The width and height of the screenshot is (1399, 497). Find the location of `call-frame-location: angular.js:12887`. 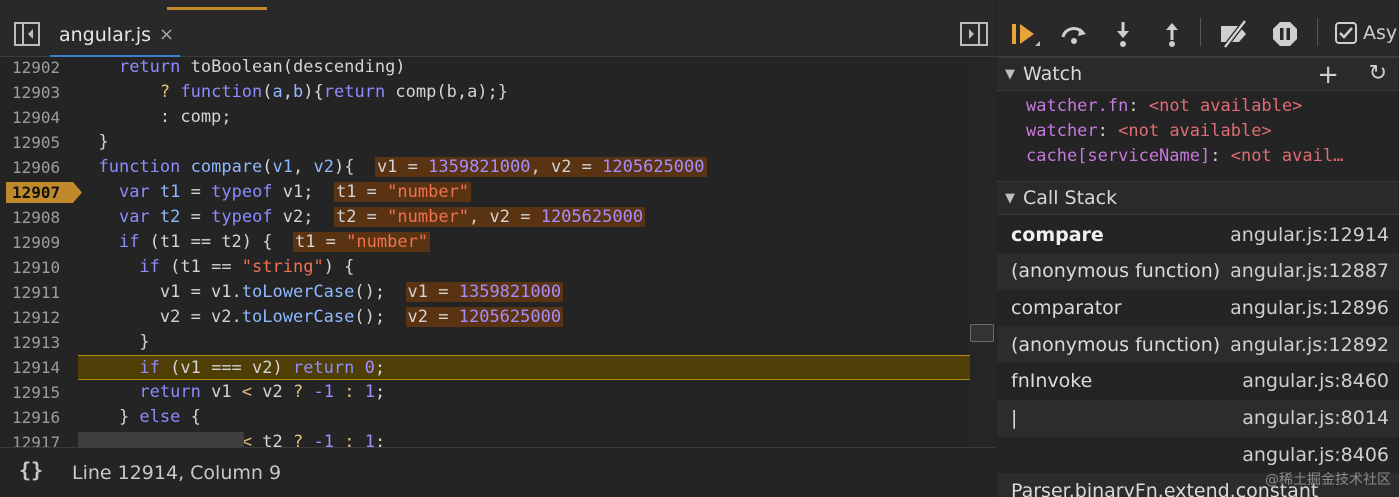

call-frame-location: angular.js:12887 is located at coordinates (1309, 271).